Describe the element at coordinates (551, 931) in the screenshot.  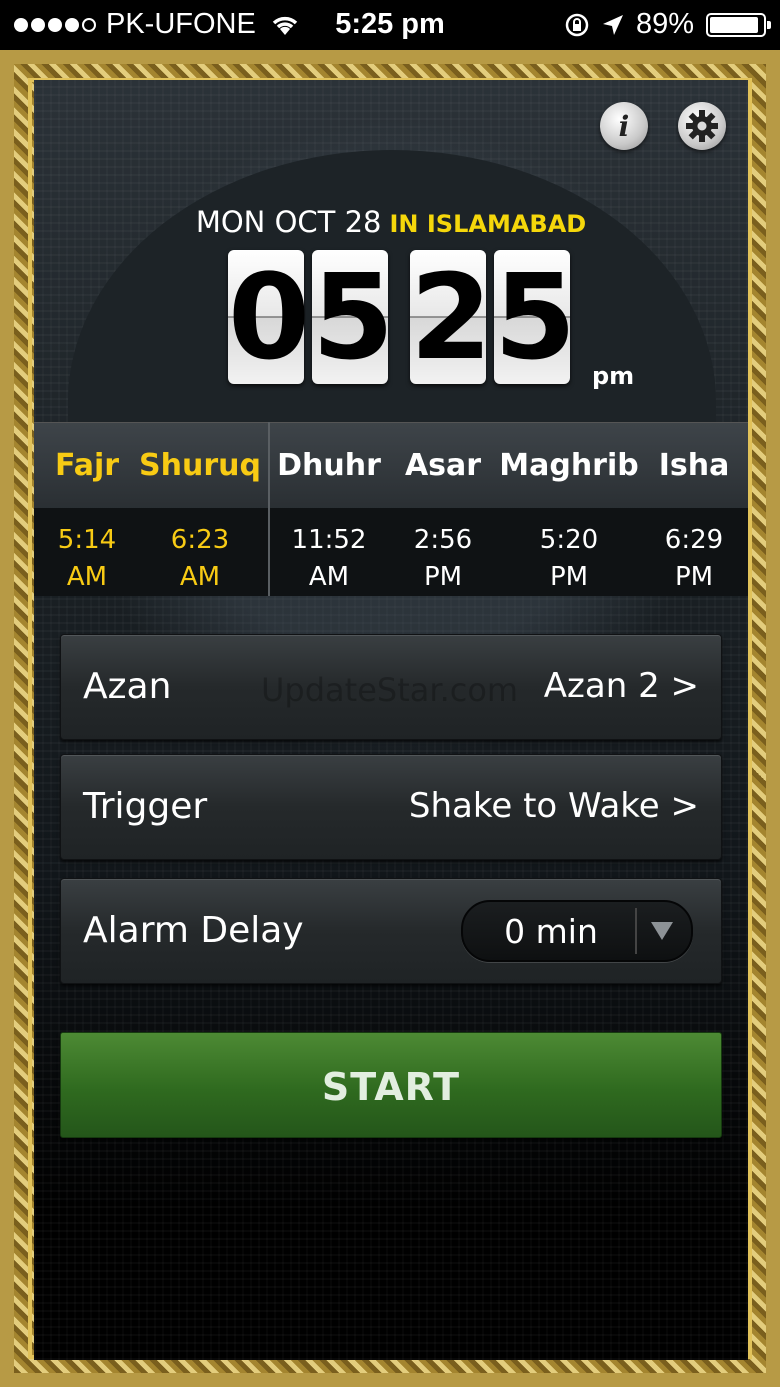
I see `alarm-delay-value: 0 min` at that location.